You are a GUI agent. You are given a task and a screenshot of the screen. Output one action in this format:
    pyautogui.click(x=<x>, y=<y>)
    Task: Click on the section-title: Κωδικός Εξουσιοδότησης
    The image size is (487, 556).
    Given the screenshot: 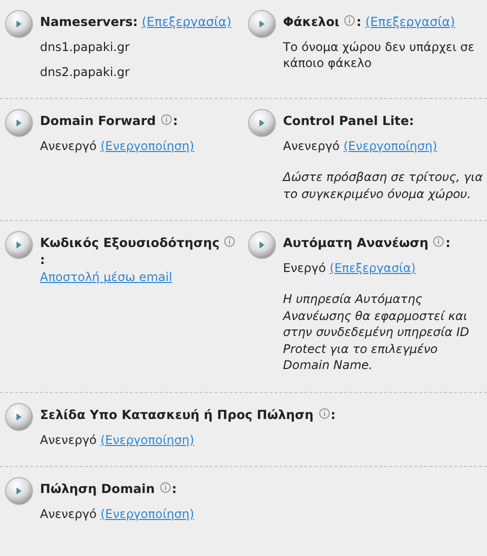 What is the action you would take?
    pyautogui.click(x=130, y=242)
    